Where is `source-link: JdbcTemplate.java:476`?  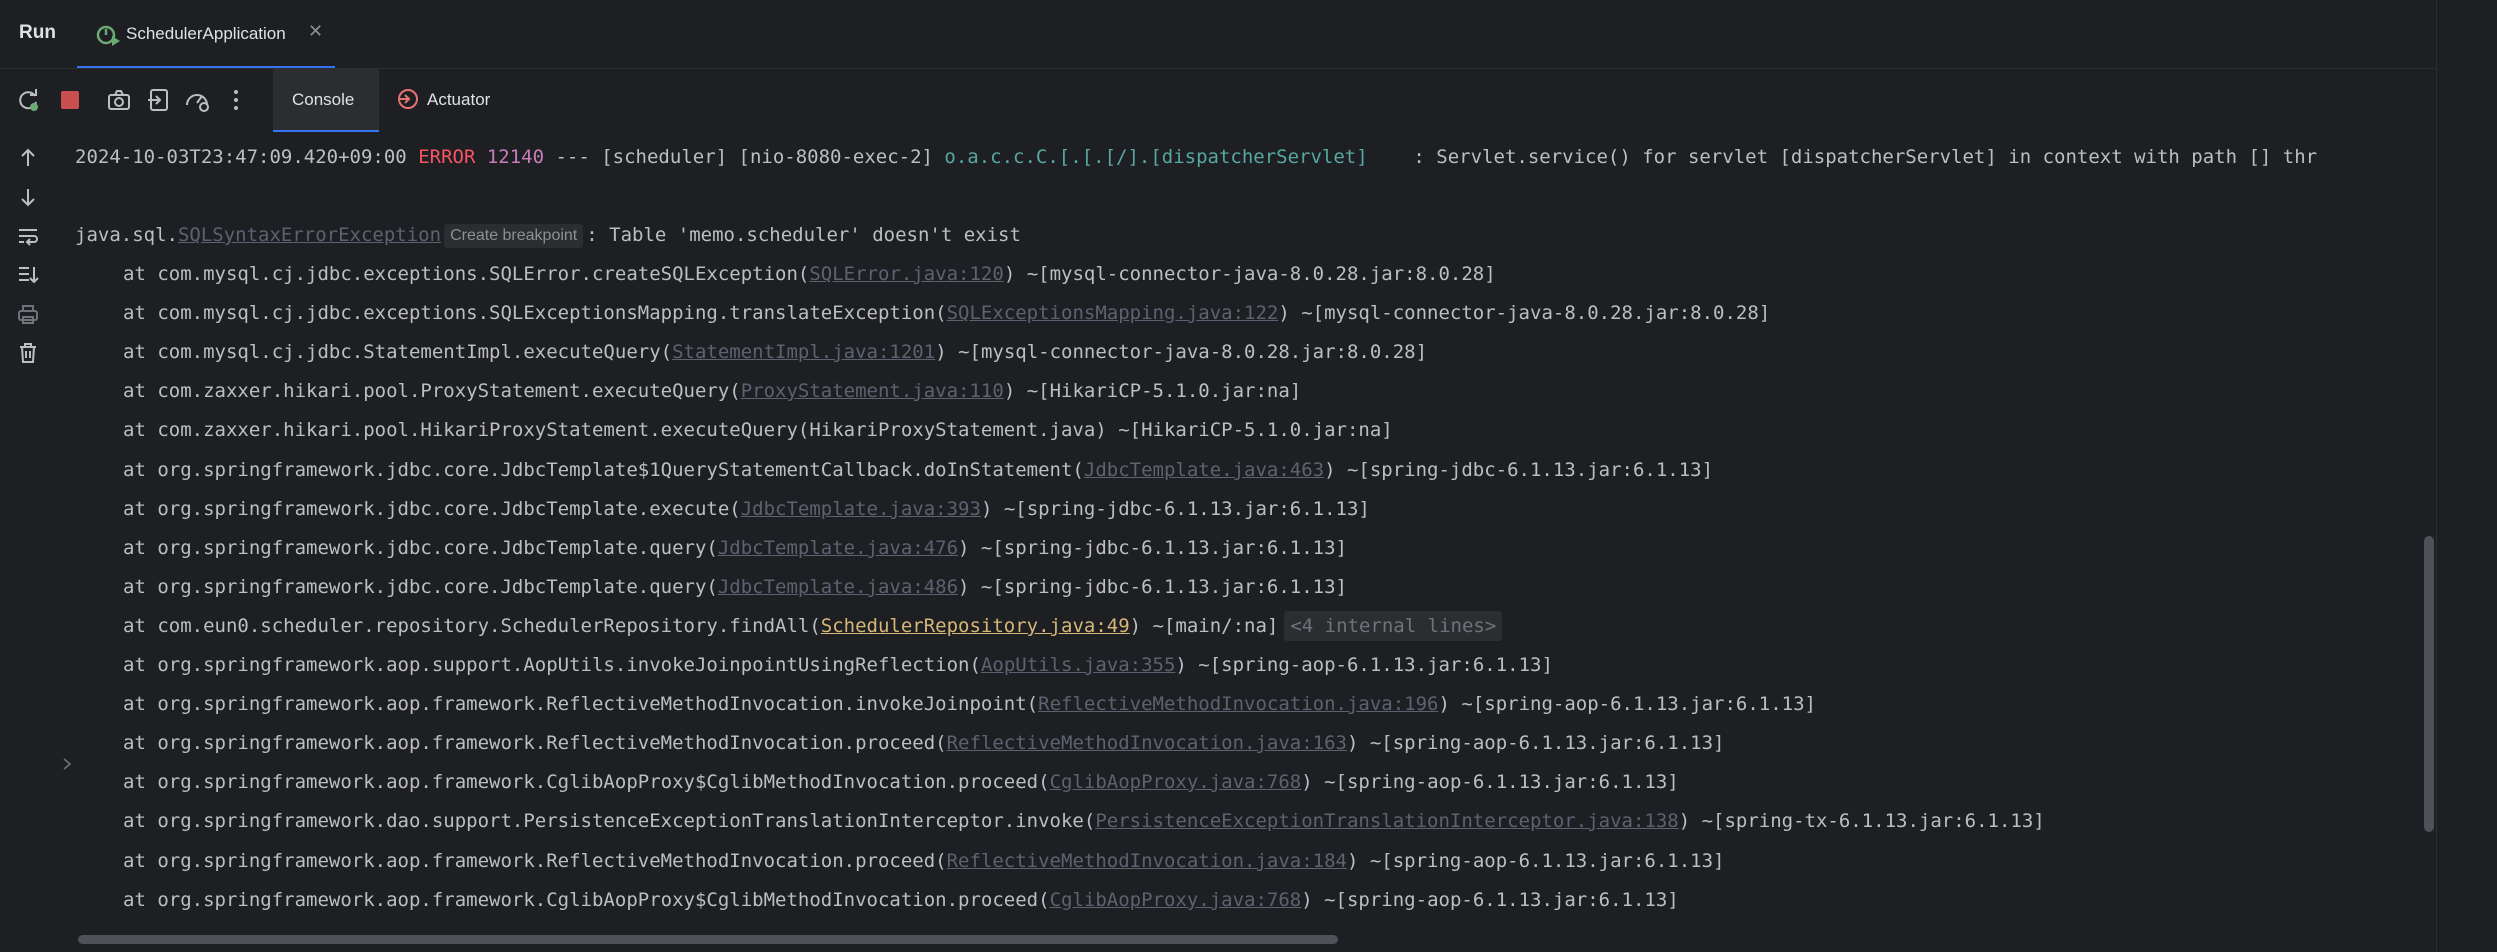
source-link: JdbcTemplate.java:476 is located at coordinates (838, 548).